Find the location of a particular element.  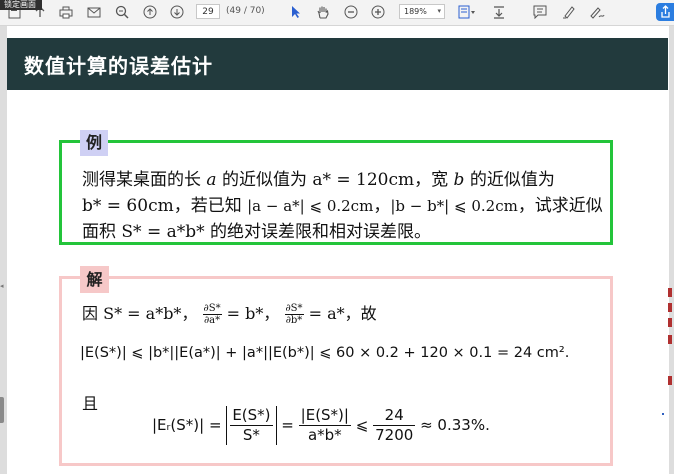

highlight-pen-icon is located at coordinates (569, 12).